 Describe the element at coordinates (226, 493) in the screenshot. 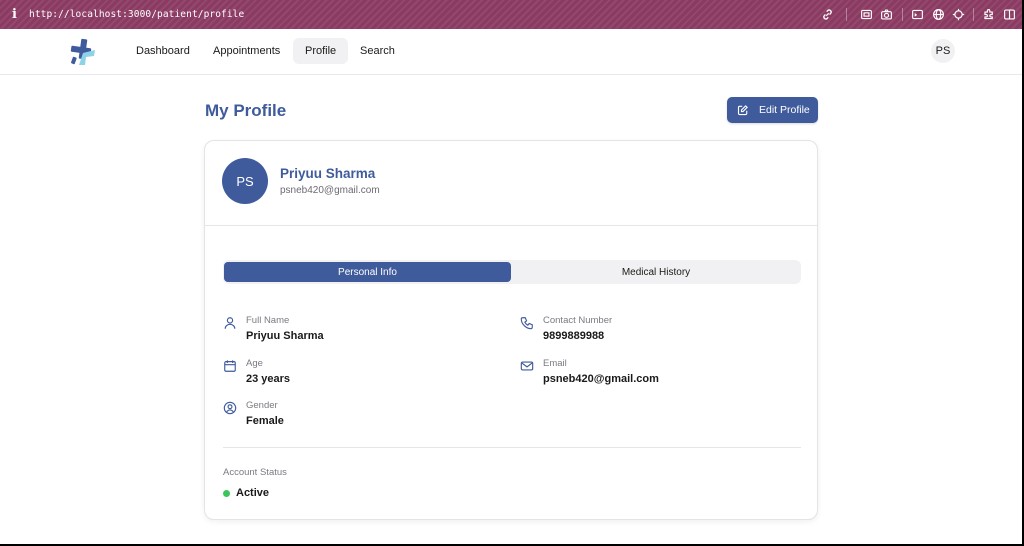

I see `status-indicator-dot` at that location.